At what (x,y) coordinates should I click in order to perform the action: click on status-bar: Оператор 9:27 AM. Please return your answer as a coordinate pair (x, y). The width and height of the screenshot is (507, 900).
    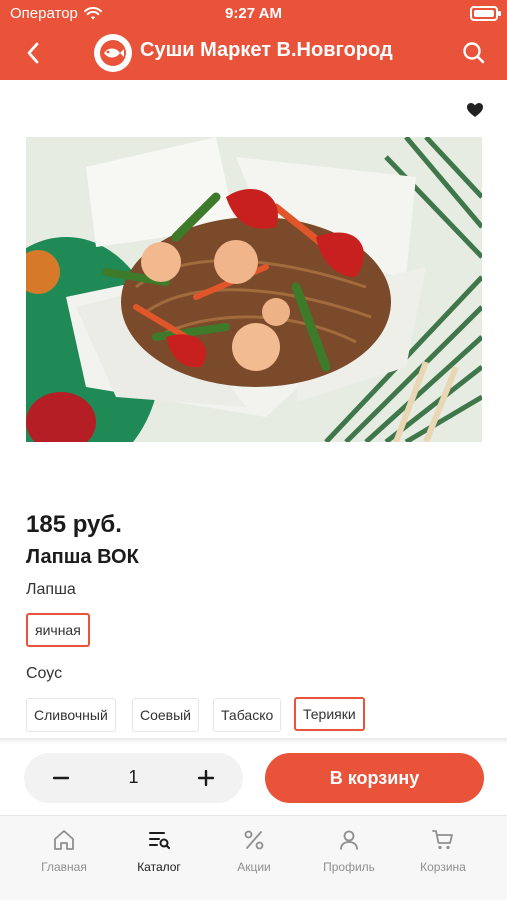
    Looking at the image, I should click on (253, 14).